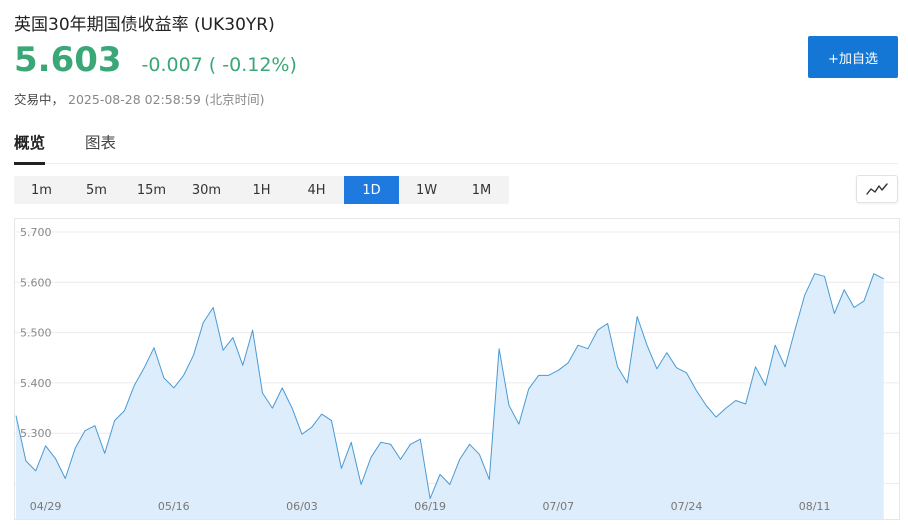  What do you see at coordinates (41, 190) in the screenshot?
I see `range-1m: 1m` at bounding box center [41, 190].